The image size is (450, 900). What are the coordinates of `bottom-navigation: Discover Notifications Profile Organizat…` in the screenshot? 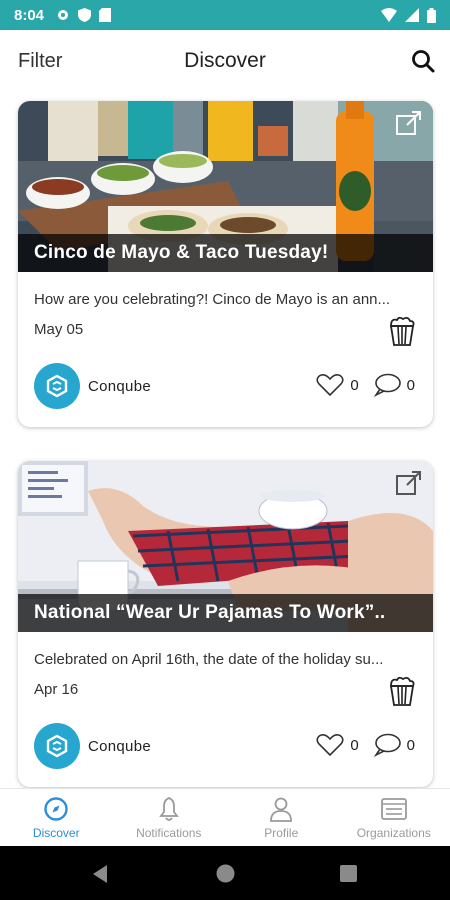 It's located at (225, 817).